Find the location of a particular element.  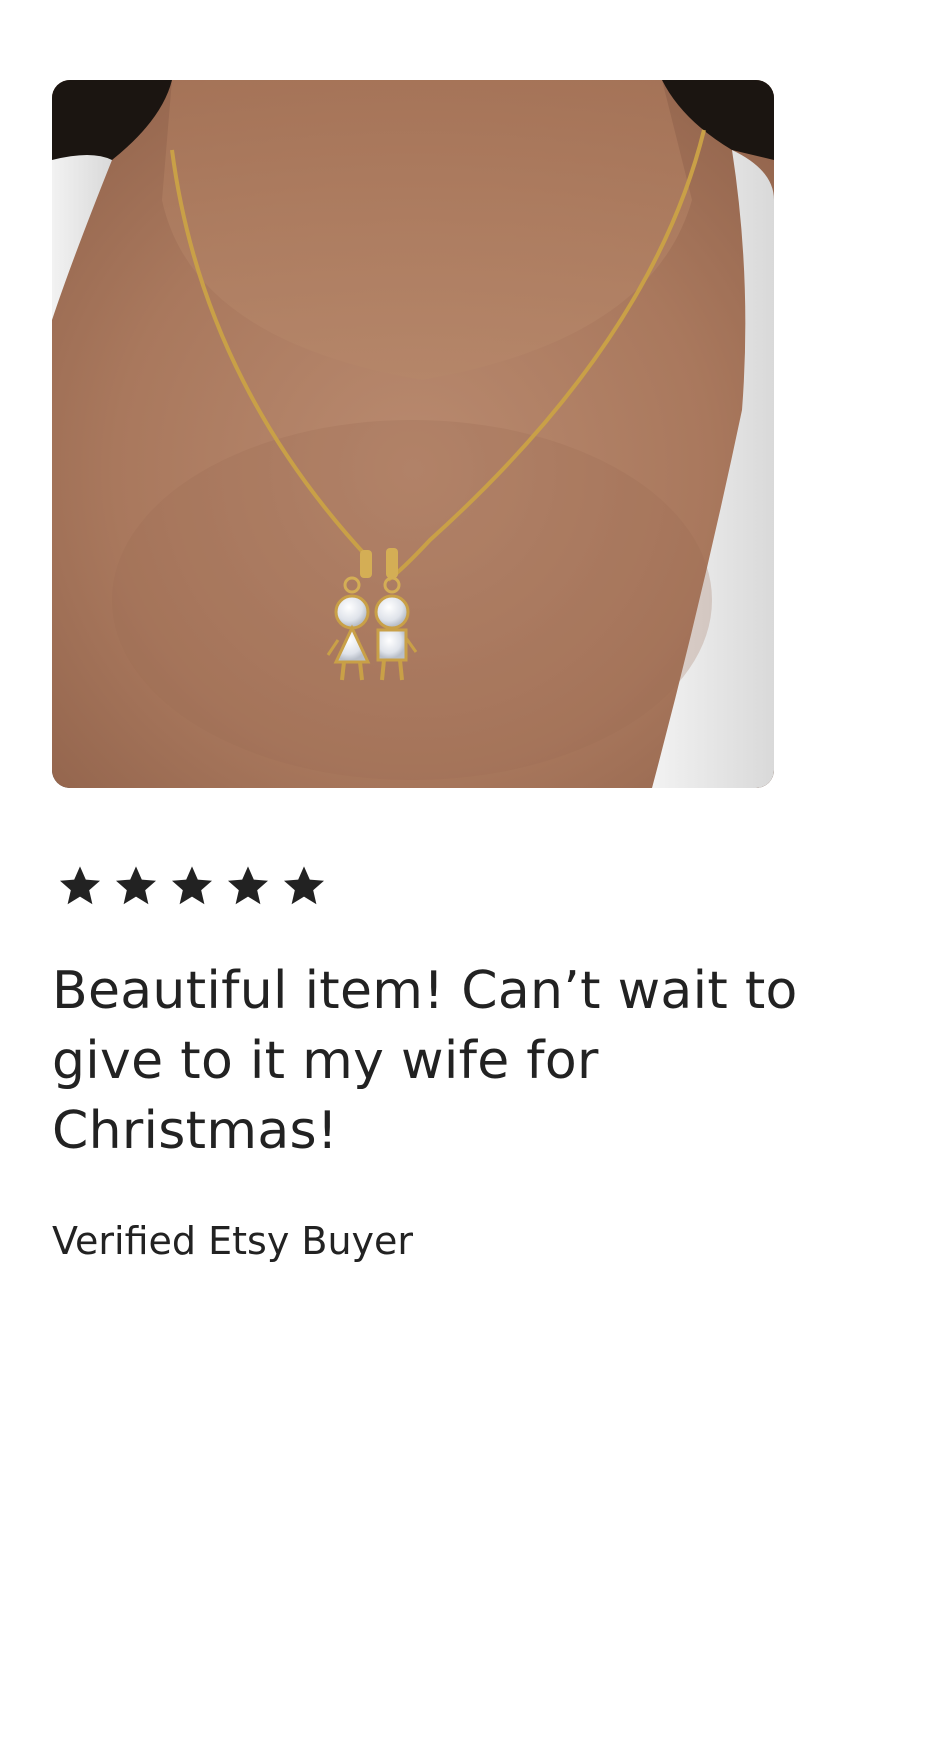

reviewer-name: Verified Etsy Buyer is located at coordinates (233, 1241).